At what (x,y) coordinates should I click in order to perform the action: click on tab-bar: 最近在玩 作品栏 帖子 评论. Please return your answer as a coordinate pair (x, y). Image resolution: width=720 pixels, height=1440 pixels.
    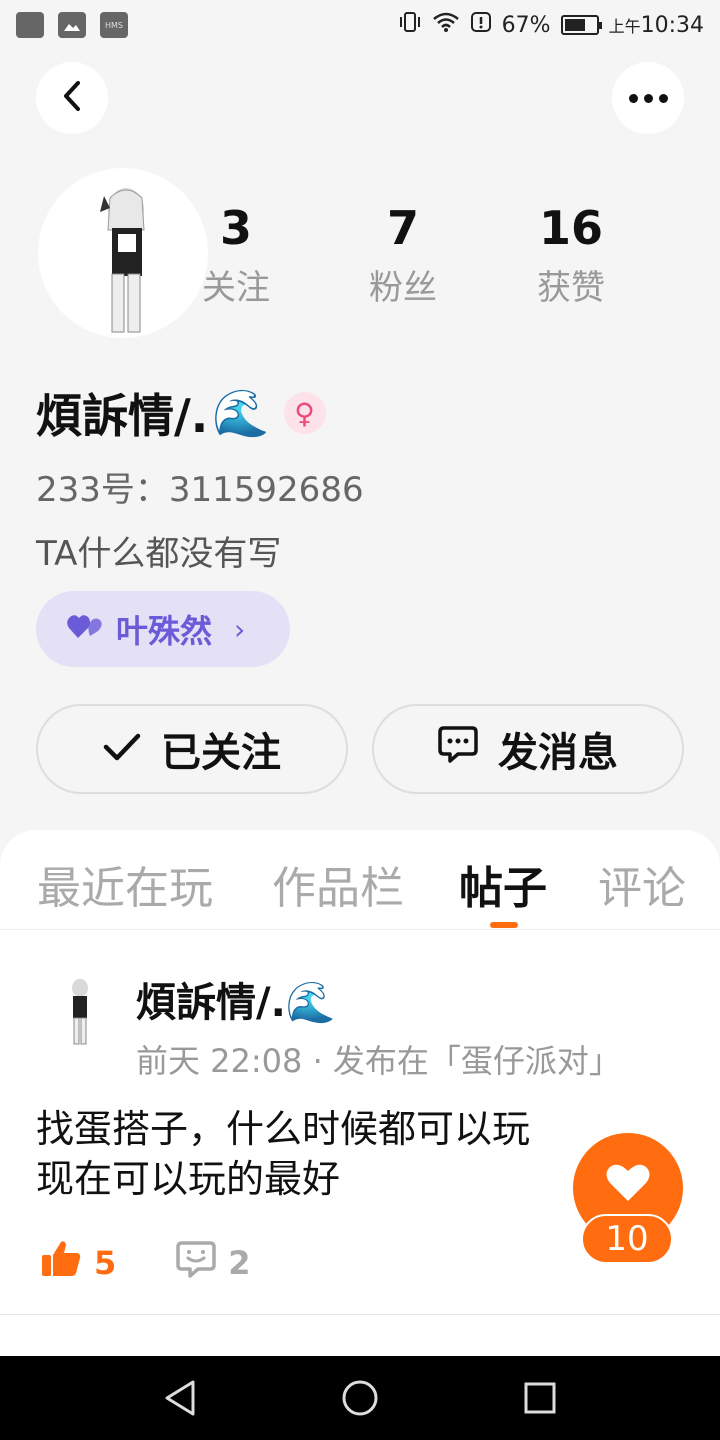
    Looking at the image, I should click on (360, 880).